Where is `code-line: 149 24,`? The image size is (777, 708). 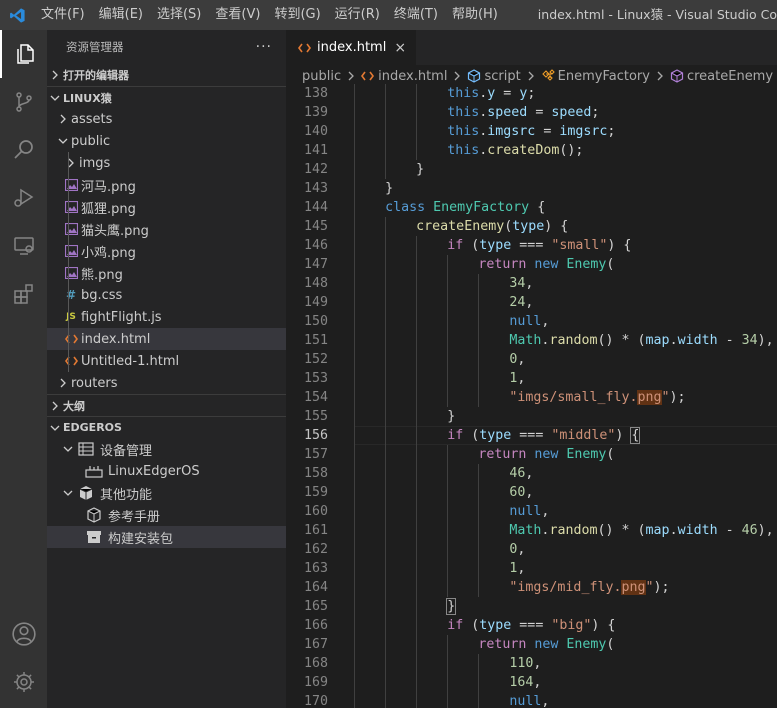 code-line: 149 24, is located at coordinates (531, 302).